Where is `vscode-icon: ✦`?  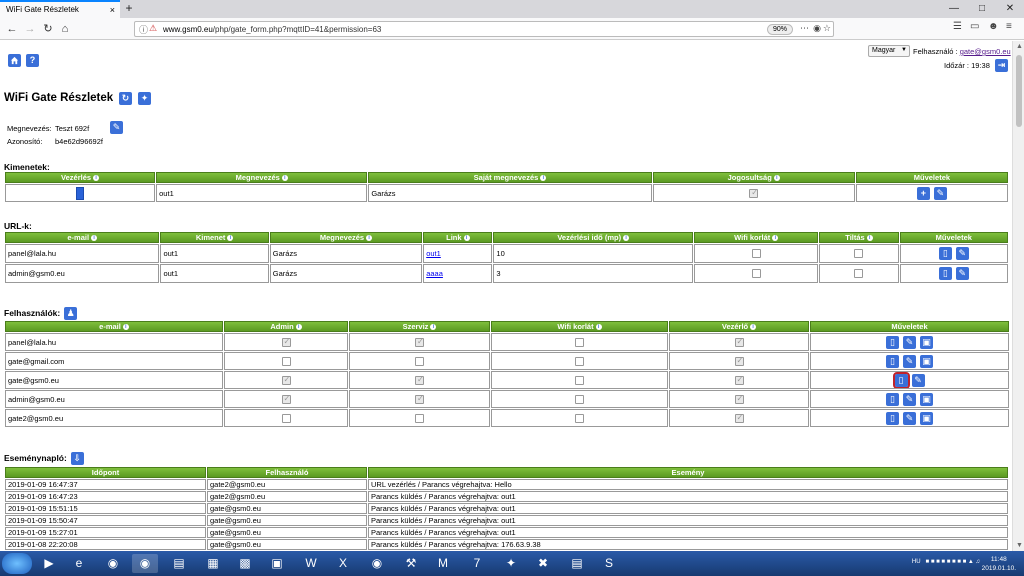
vscode-icon: ✦ is located at coordinates (511, 563).